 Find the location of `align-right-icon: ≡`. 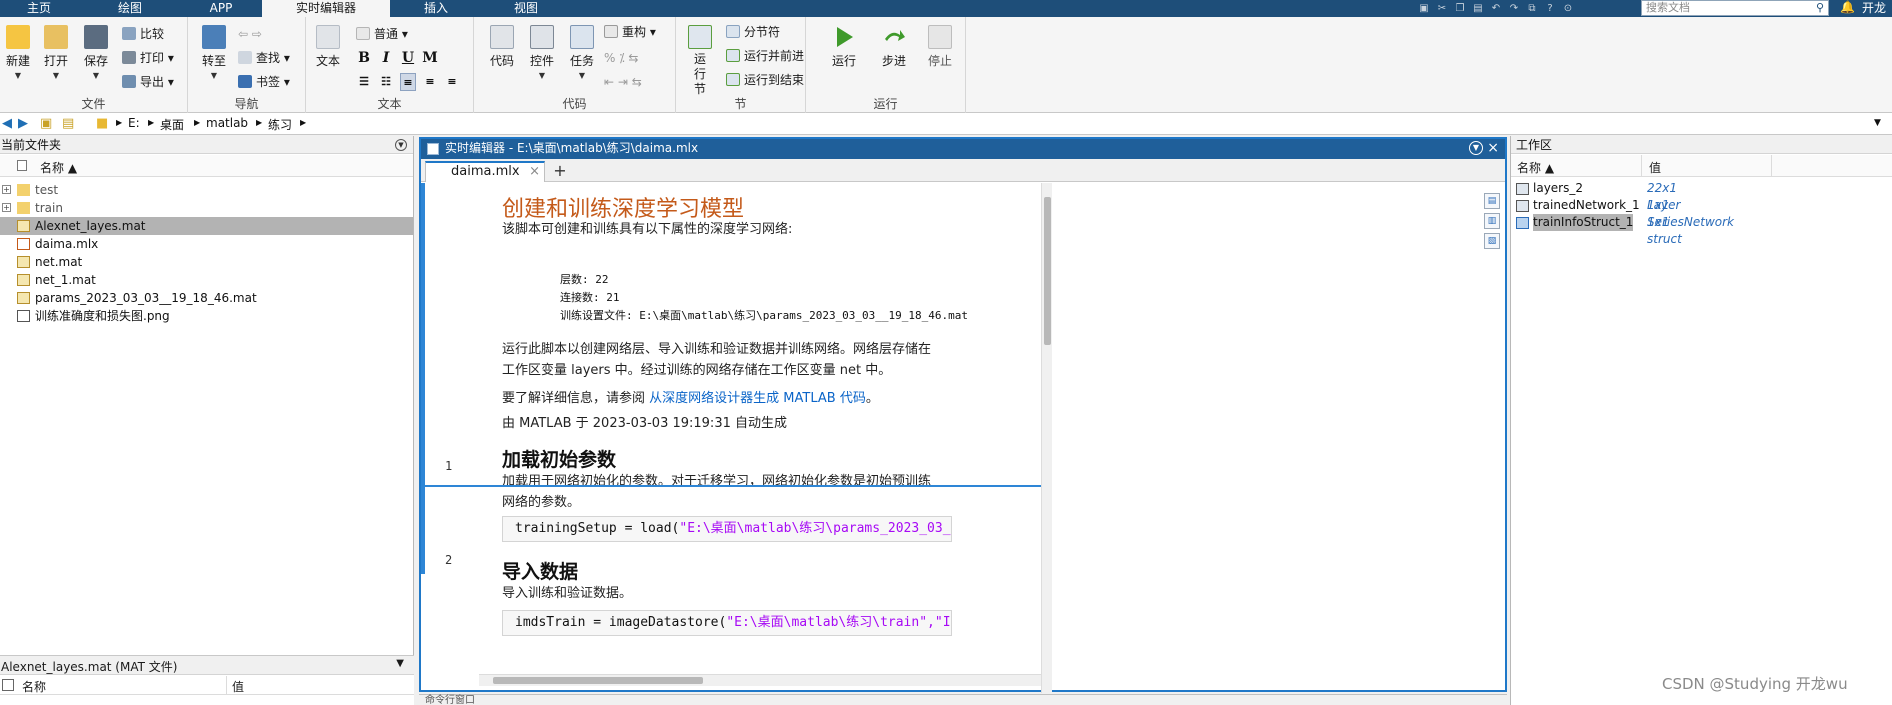

align-right-icon: ≡ is located at coordinates (452, 82).